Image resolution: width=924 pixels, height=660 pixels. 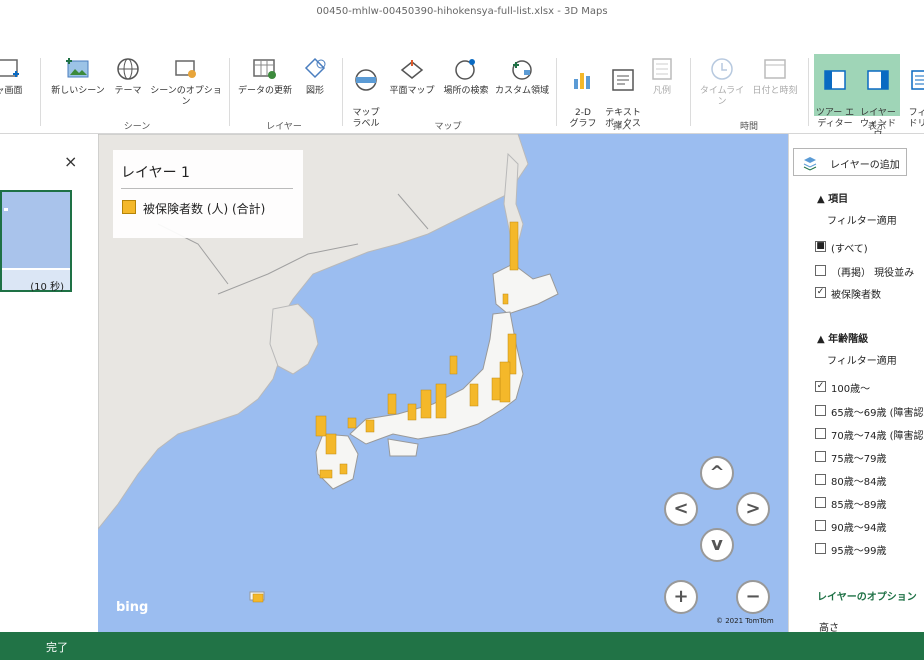 What do you see at coordinates (57, 647) in the screenshot?
I see `status-text: 完了` at bounding box center [57, 647].